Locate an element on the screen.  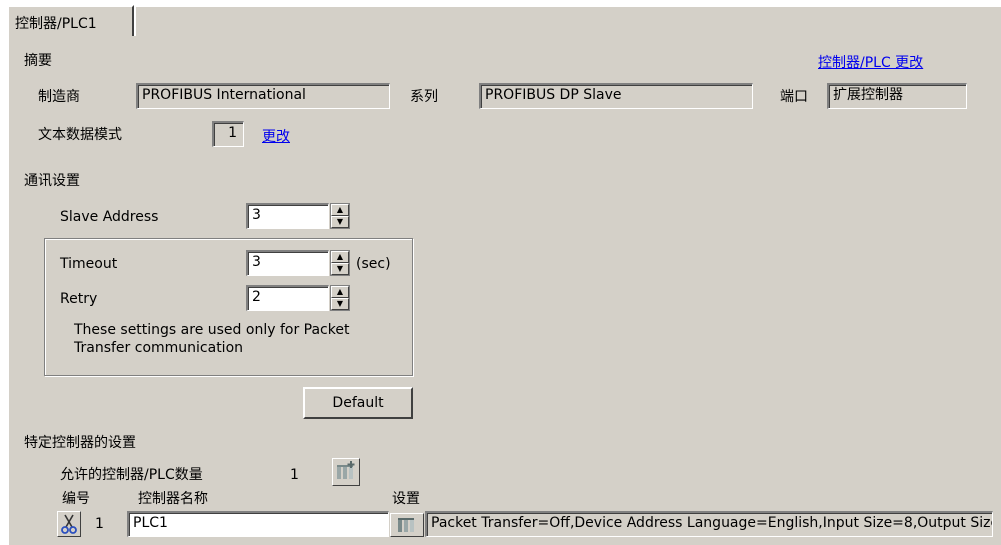
col-settings-header: 设置 is located at coordinates (406, 499).